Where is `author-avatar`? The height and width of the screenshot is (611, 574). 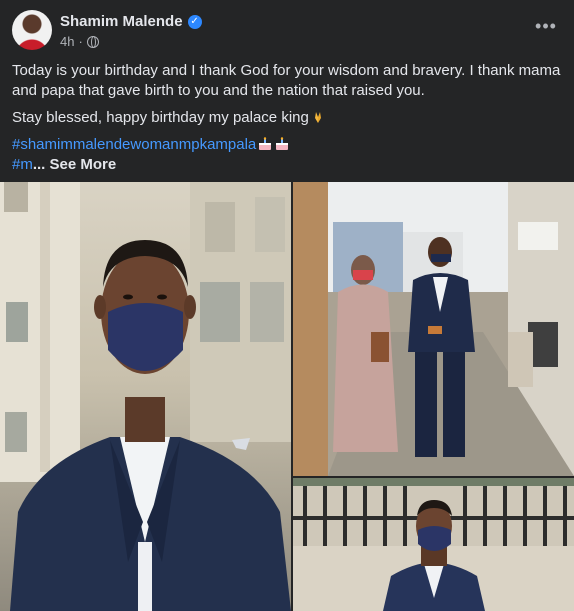 author-avatar is located at coordinates (32, 30).